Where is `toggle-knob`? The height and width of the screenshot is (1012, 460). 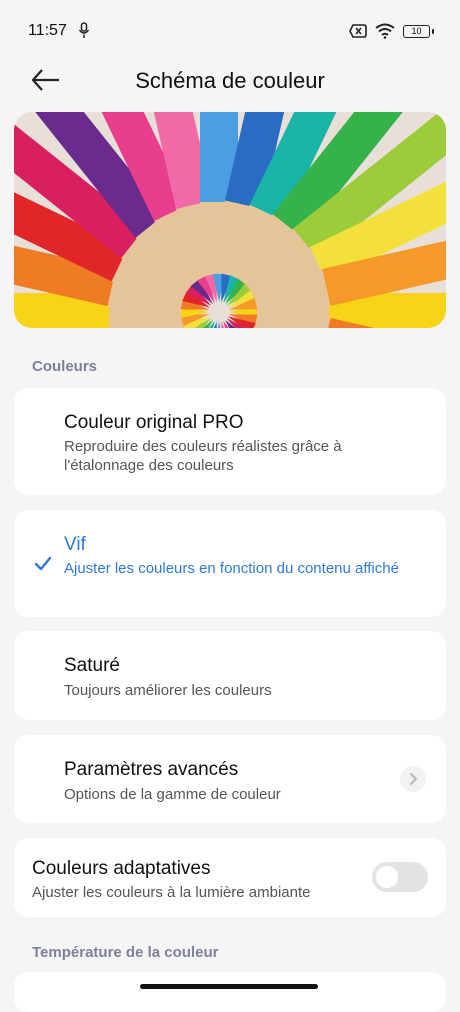
toggle-knob is located at coordinates (387, 877).